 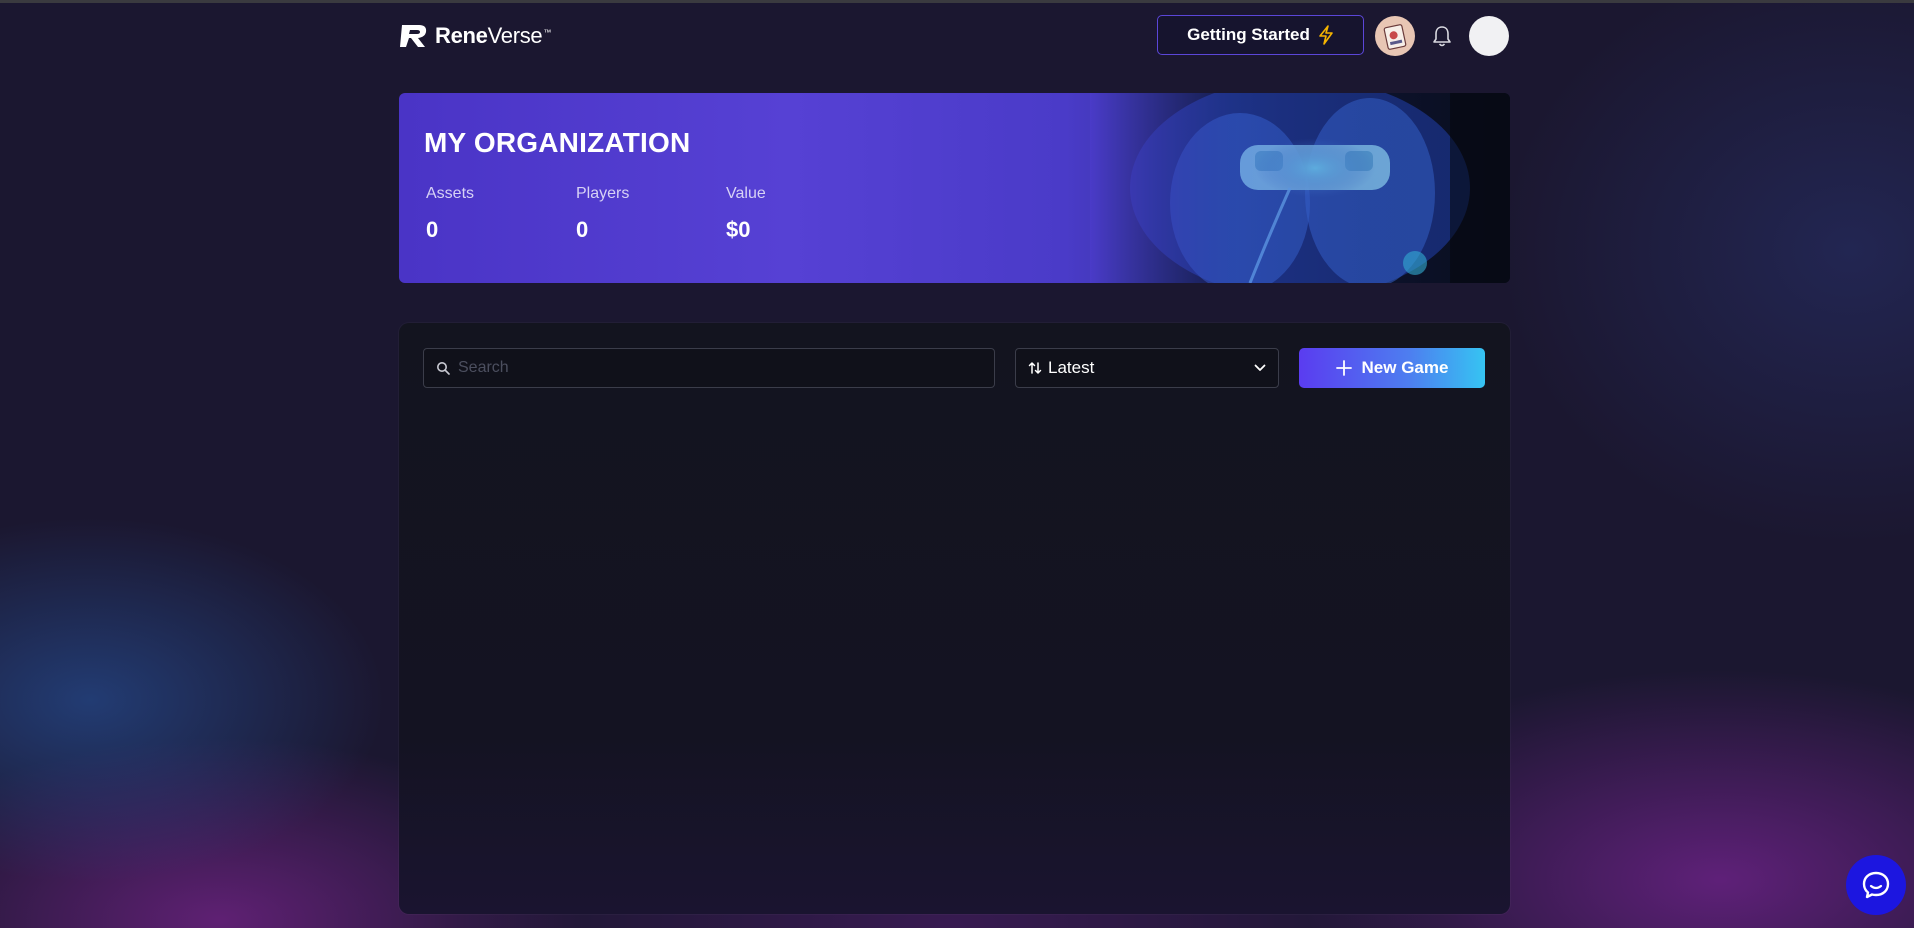 What do you see at coordinates (1489, 36) in the screenshot?
I see `user-avatar` at bounding box center [1489, 36].